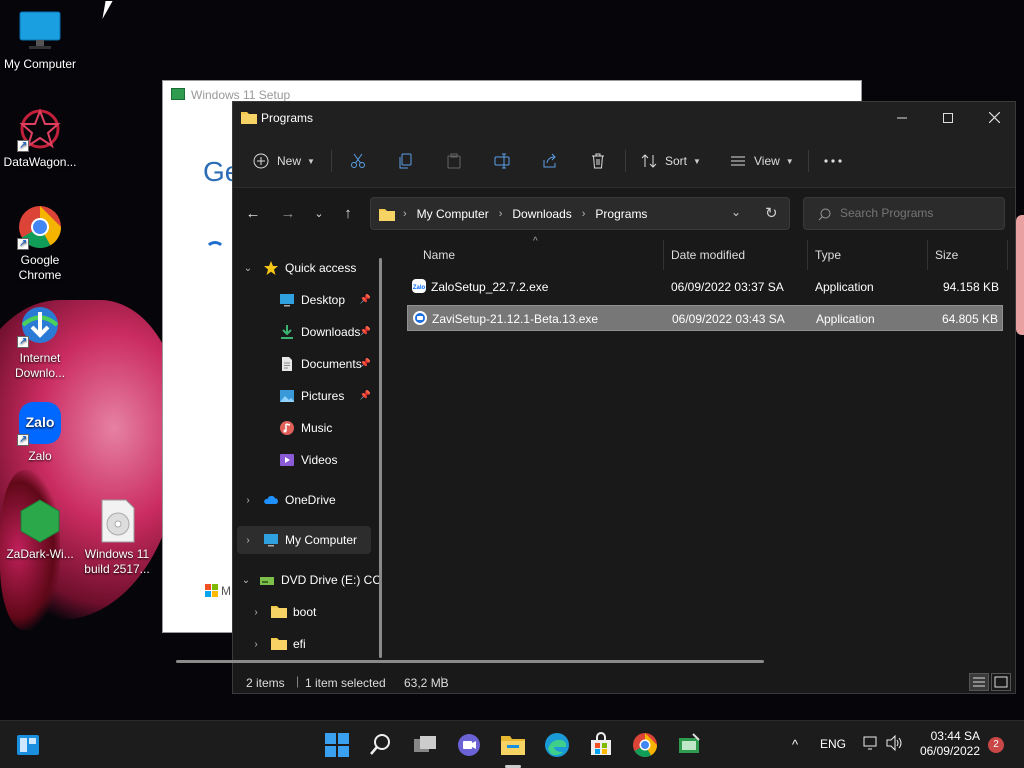 The height and width of the screenshot is (768, 1024). What do you see at coordinates (23, 243) in the screenshot?
I see `shortcut-arrow-icon` at bounding box center [23, 243].